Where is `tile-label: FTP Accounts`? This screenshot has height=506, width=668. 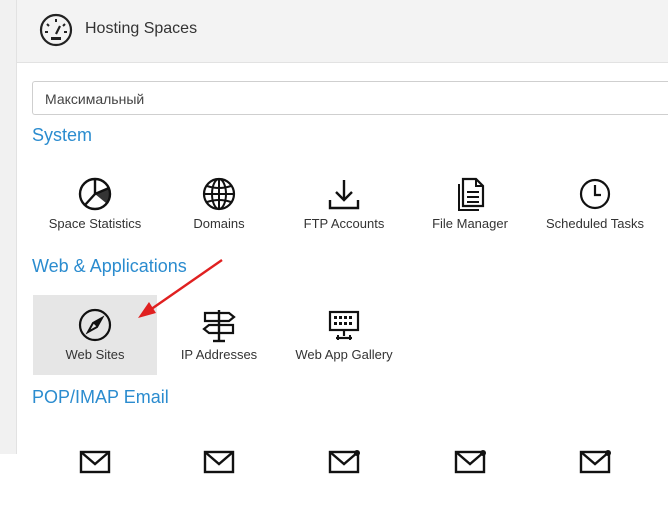
tile-label: FTP Accounts is located at coordinates (344, 223).